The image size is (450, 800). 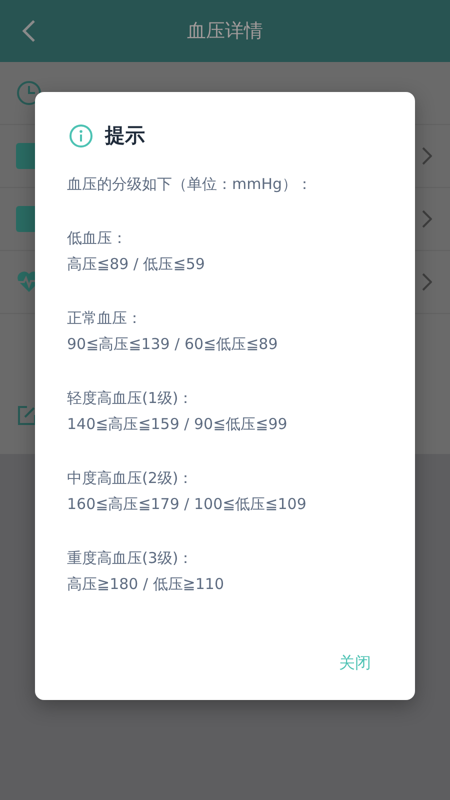 I want to click on level-range: 140≦高压≦159 / 90≦低压≦99, so click(x=177, y=424).